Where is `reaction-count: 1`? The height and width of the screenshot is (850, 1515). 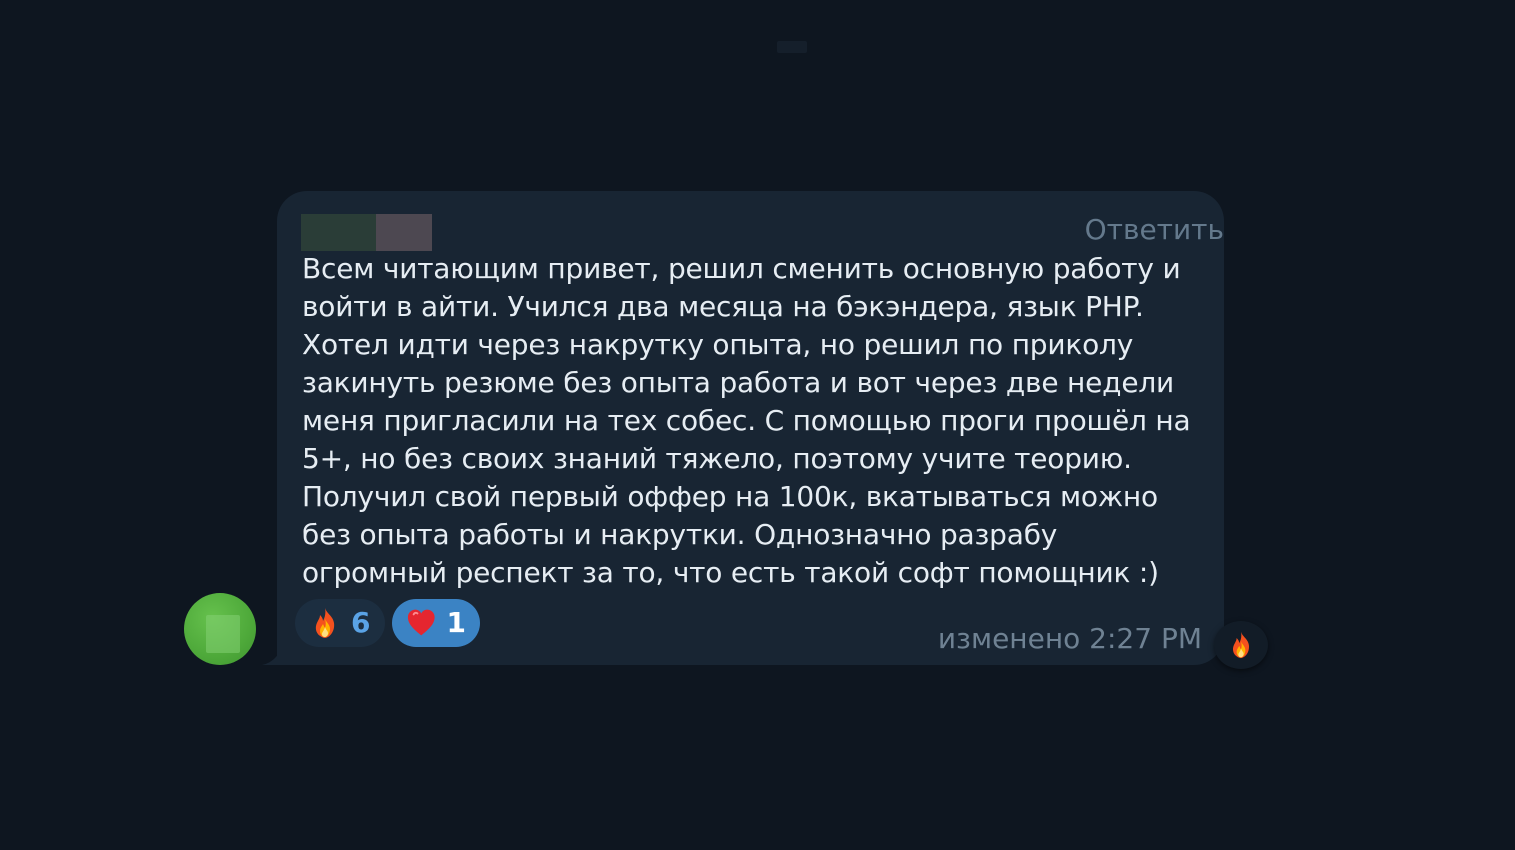 reaction-count: 1 is located at coordinates (456, 622).